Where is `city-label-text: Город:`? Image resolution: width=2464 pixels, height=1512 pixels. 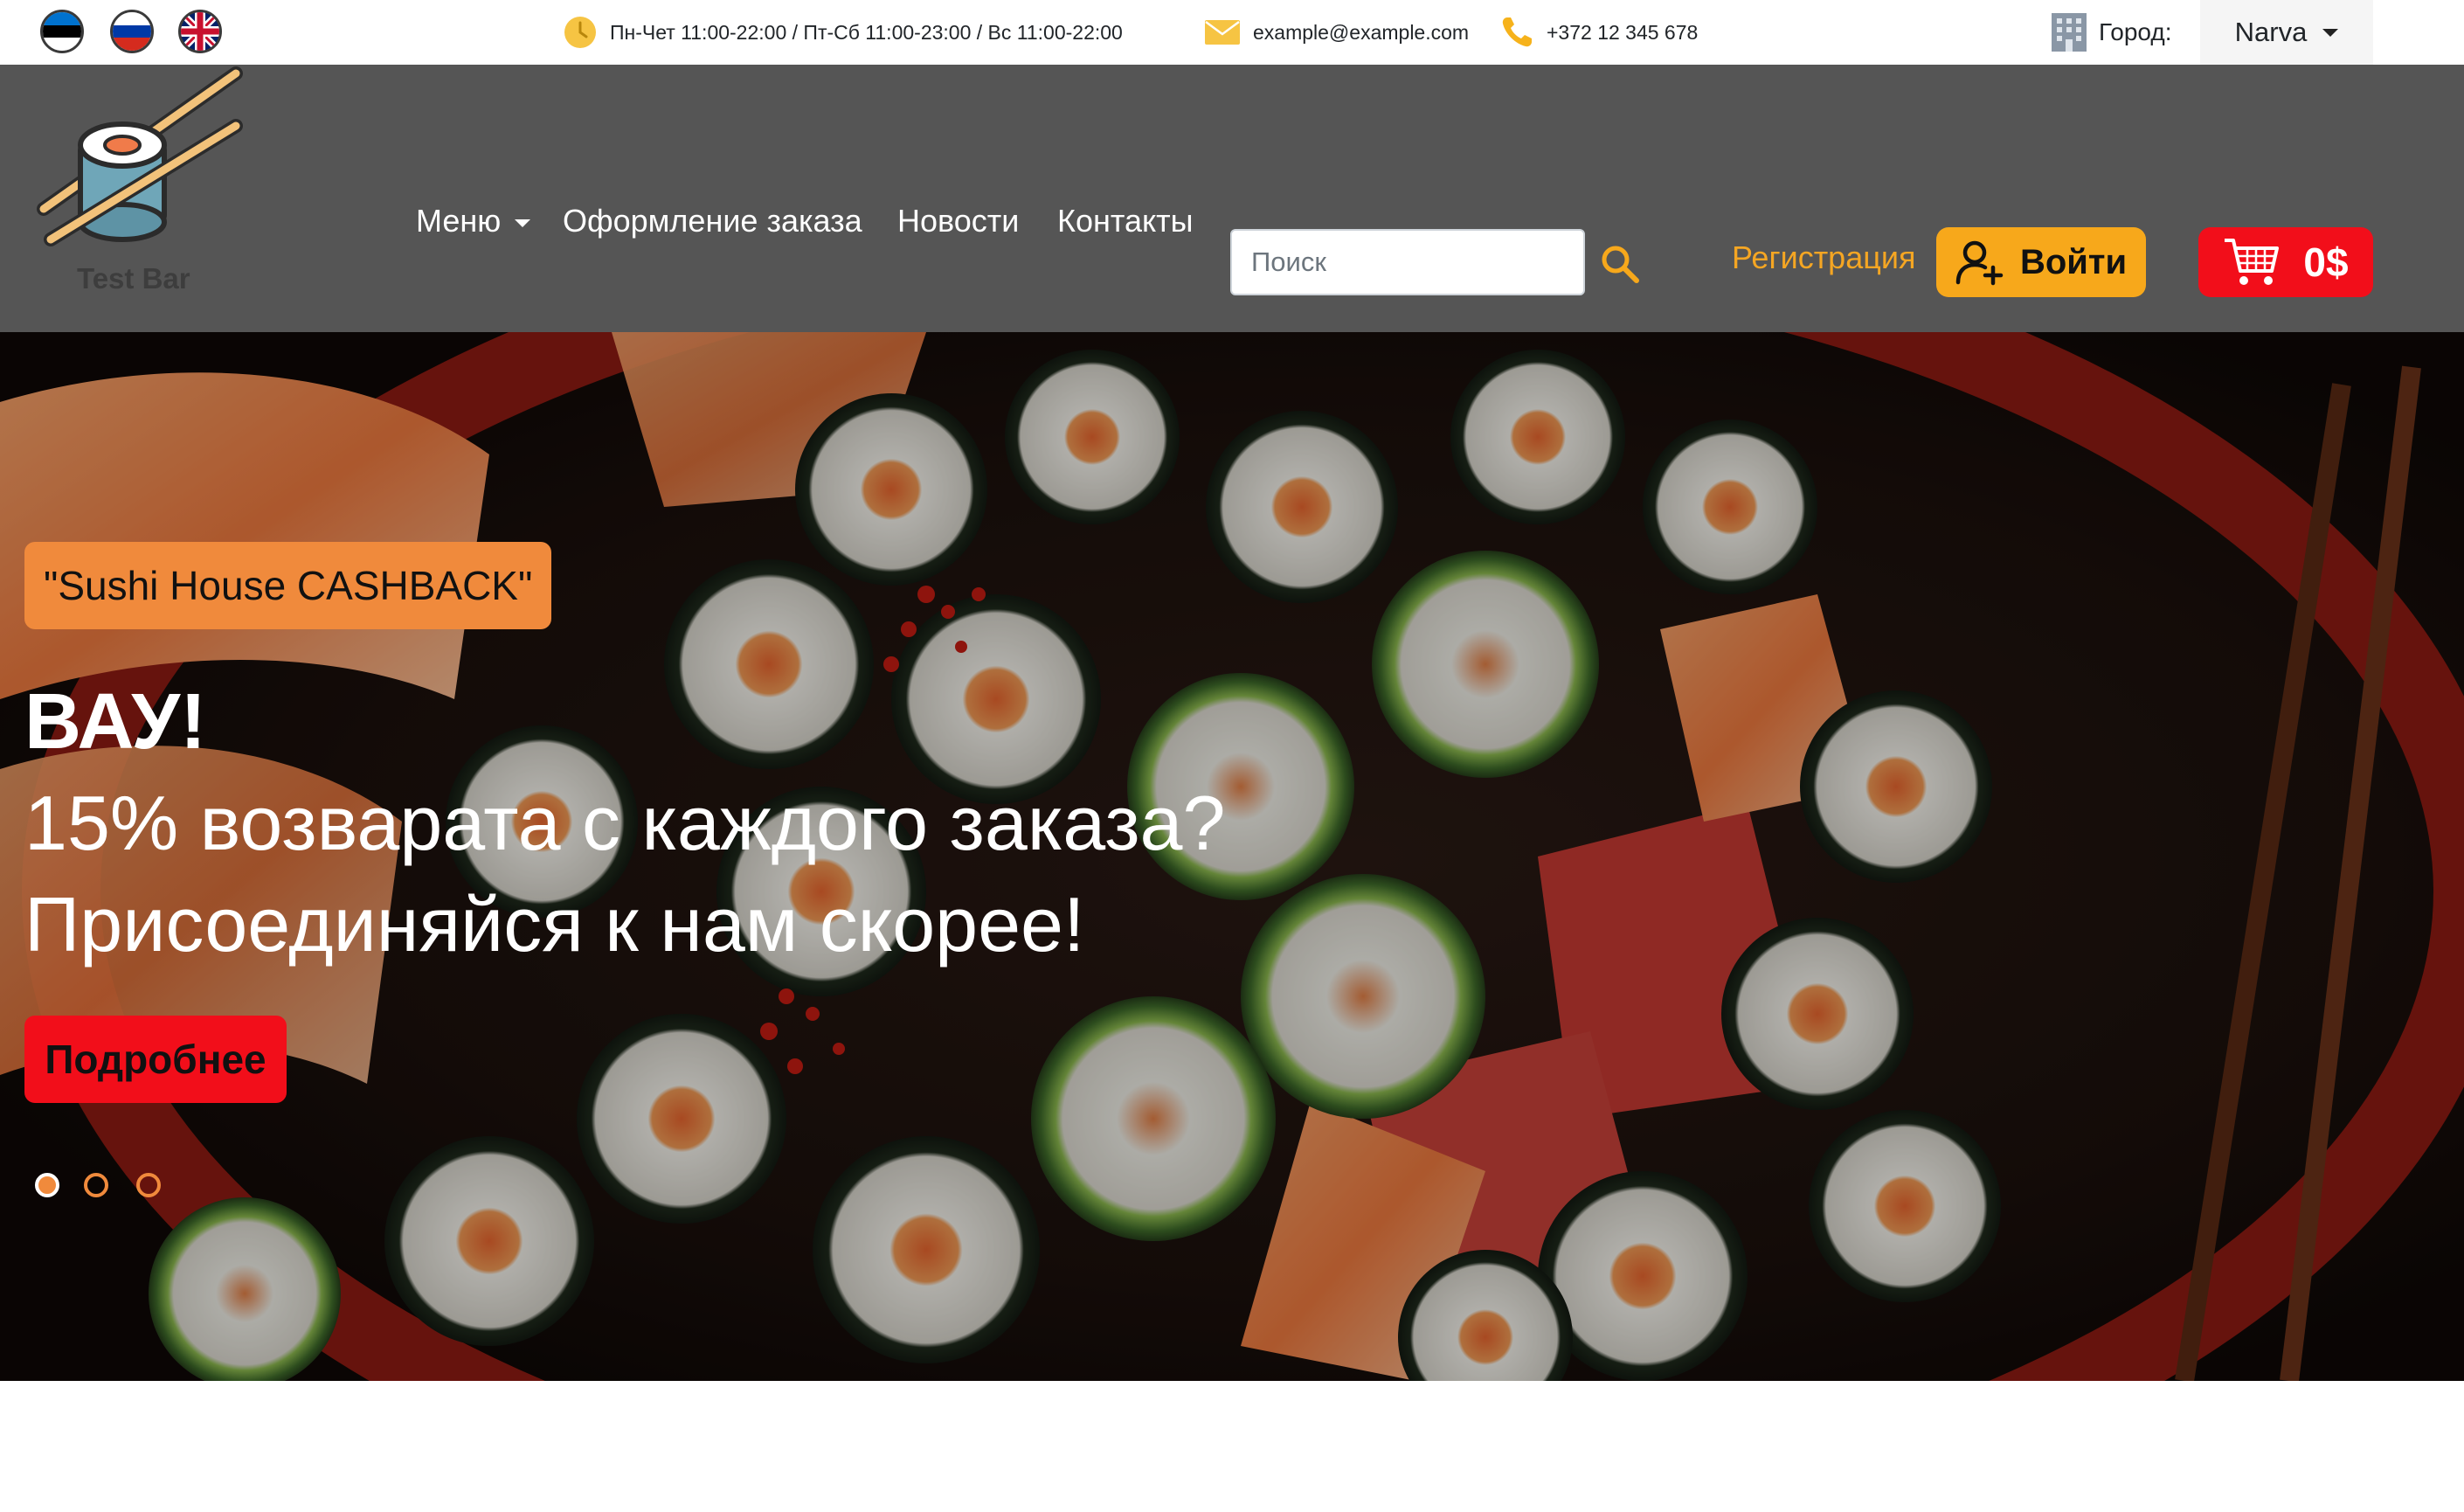 city-label-text: Город: is located at coordinates (2135, 31).